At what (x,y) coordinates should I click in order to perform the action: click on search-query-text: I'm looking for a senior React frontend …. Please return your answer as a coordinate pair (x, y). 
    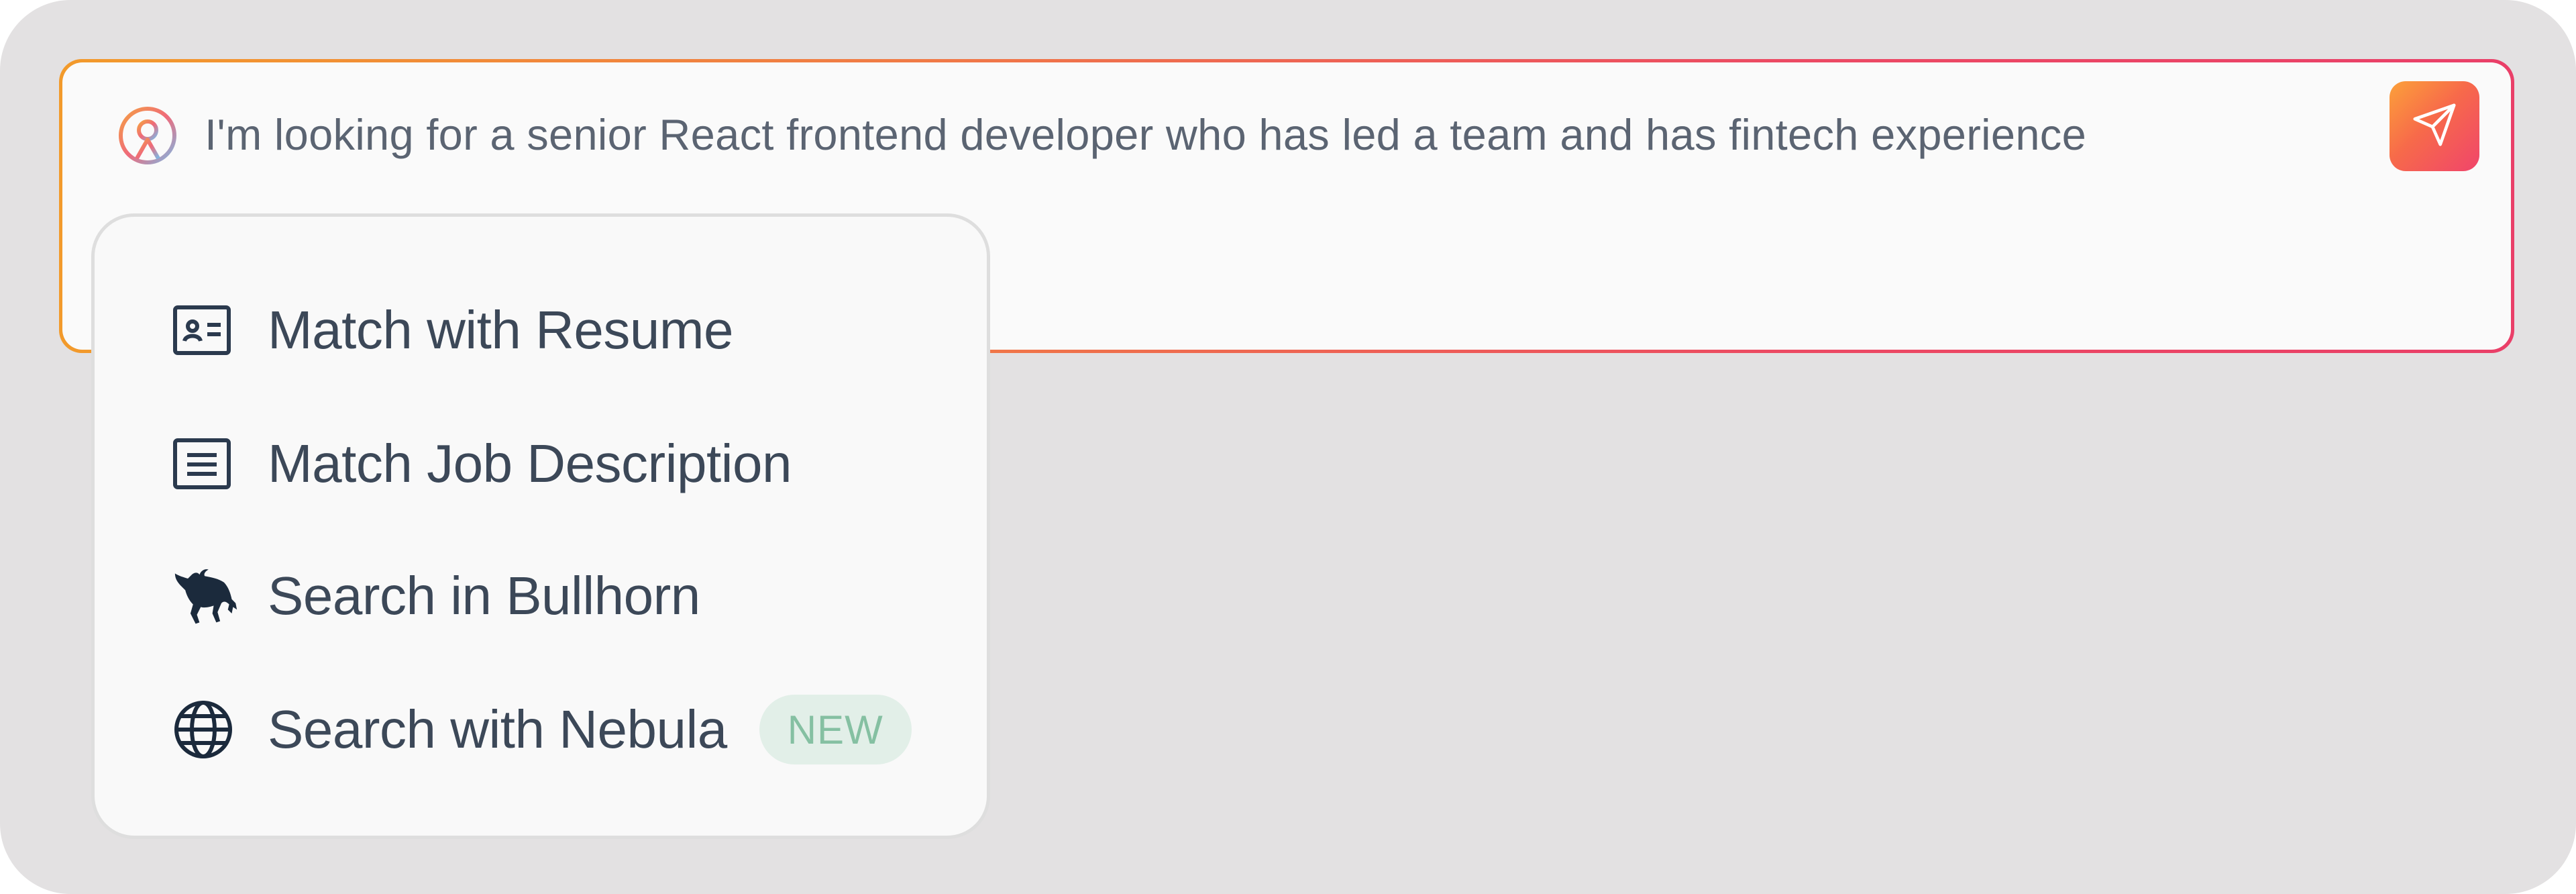
    Looking at the image, I should click on (1145, 135).